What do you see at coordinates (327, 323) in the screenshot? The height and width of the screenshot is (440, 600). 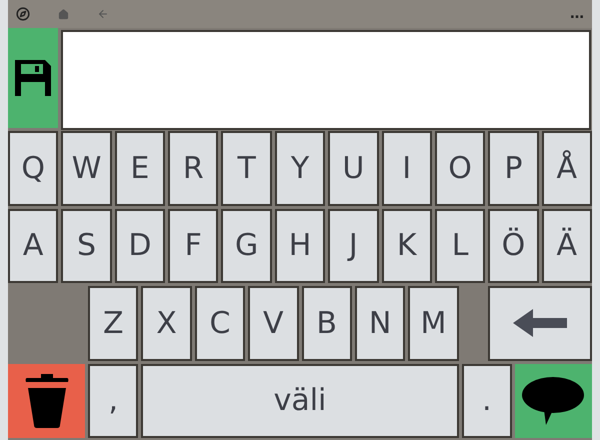 I see `key: B` at bounding box center [327, 323].